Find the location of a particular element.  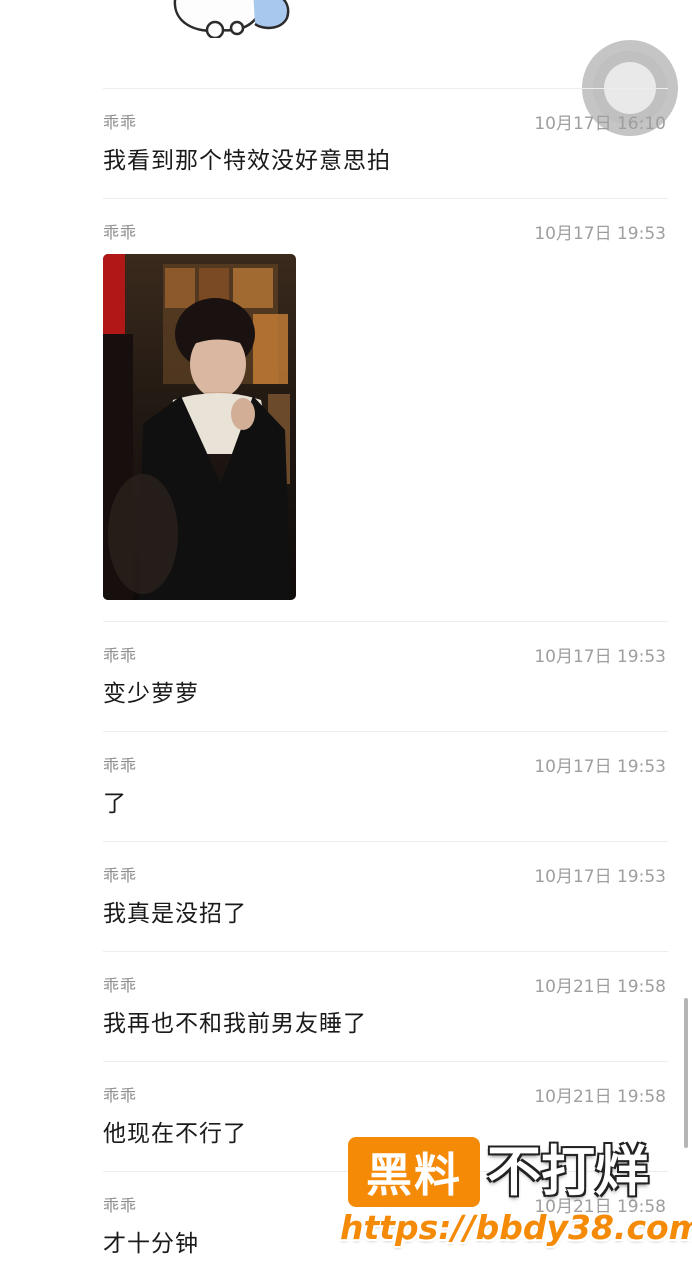

message-text: 了 is located at coordinates (115, 804).